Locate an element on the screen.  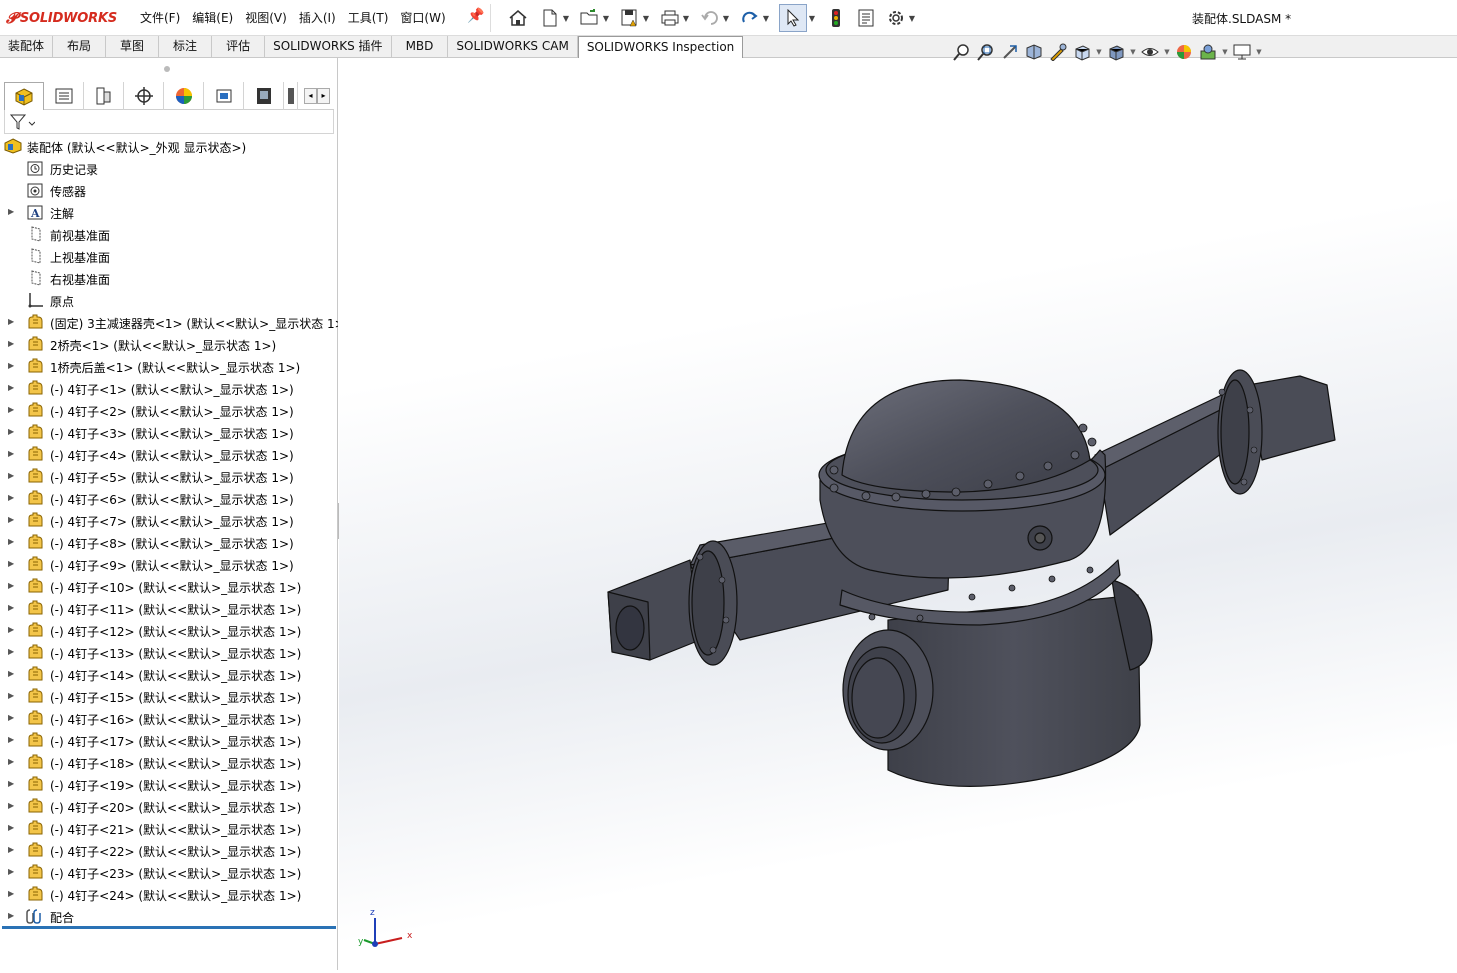
tree-item: ▶ (-) 4钉子<20> (默认<<默认>_显示状态 1>) is located at coordinates (169, 806).